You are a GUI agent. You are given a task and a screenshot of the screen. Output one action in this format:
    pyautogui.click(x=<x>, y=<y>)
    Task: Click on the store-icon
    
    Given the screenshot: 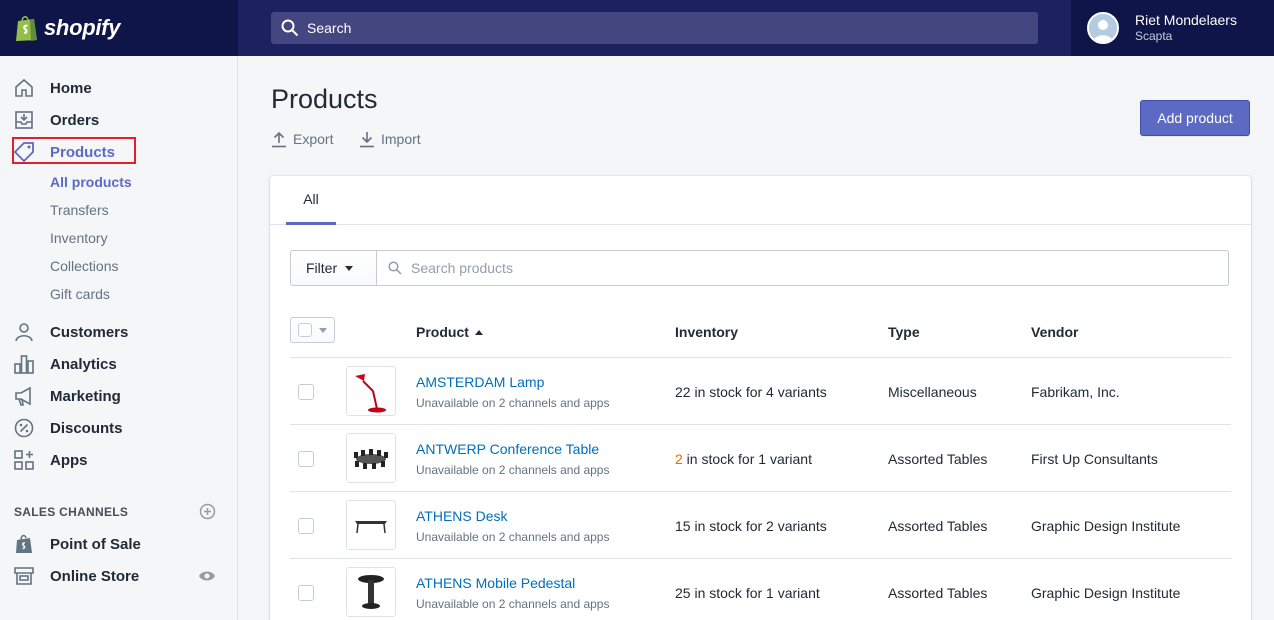 What is the action you would take?
    pyautogui.click(x=24, y=576)
    